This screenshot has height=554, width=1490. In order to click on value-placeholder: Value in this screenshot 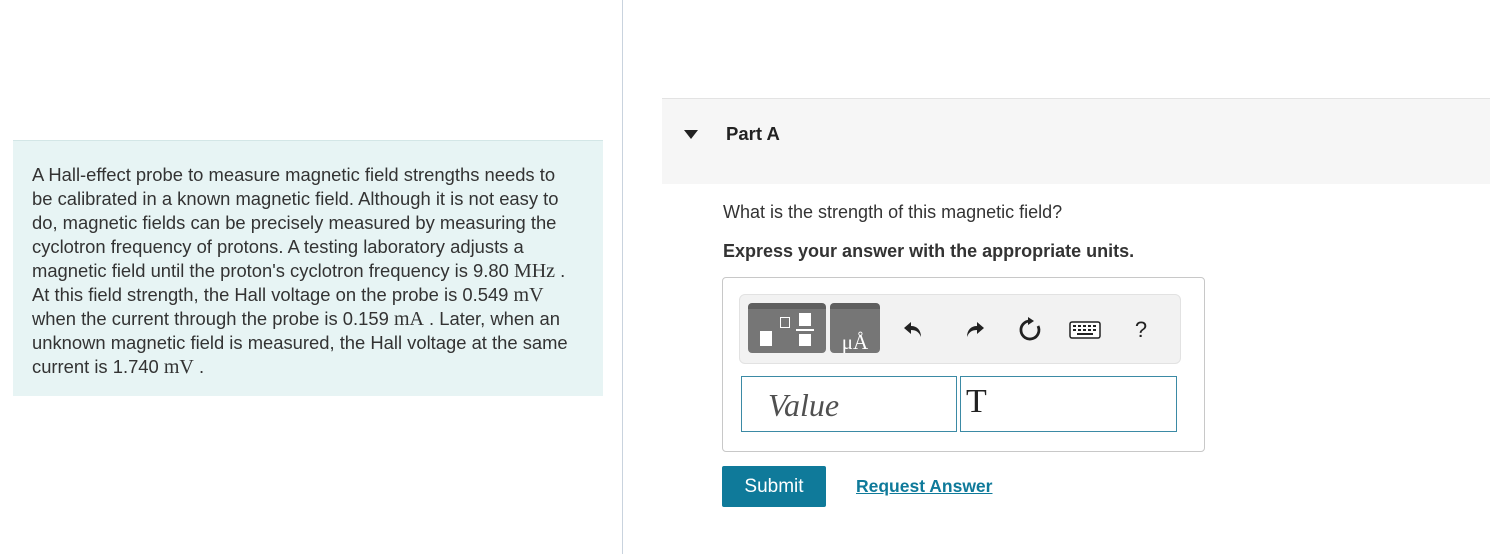, I will do `click(804, 405)`.